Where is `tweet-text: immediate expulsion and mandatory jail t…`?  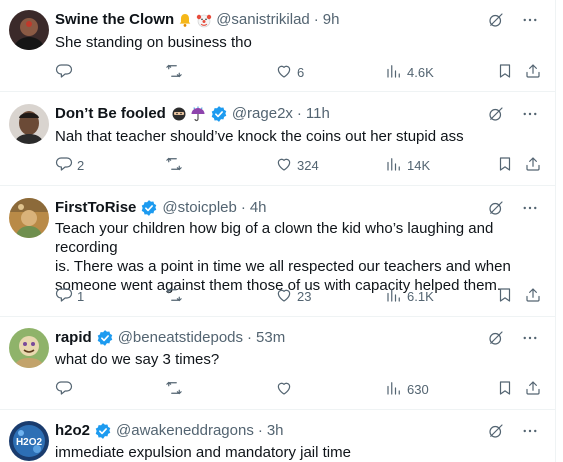 tweet-text: immediate expulsion and mandatory jail t… is located at coordinates (203, 452).